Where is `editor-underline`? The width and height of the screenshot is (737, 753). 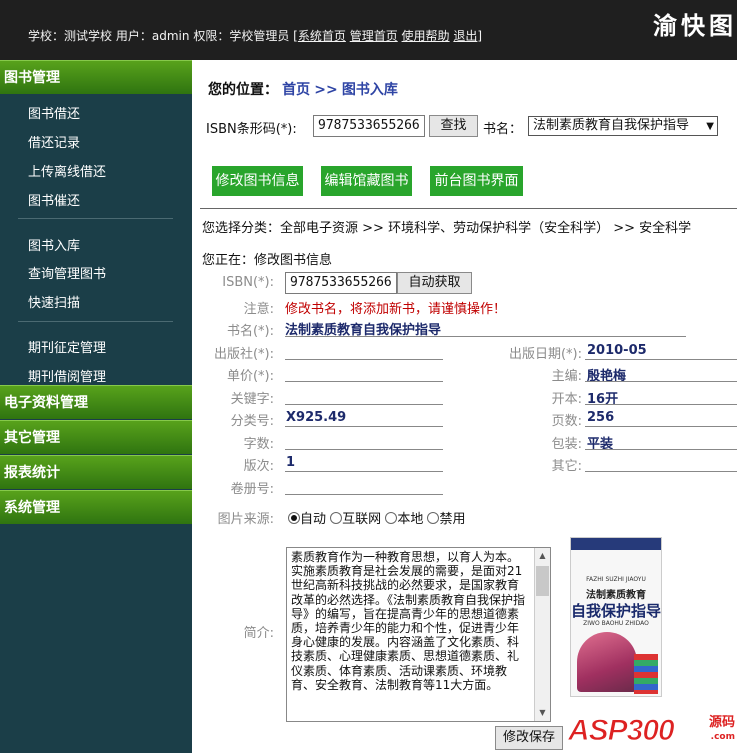
editor-underline is located at coordinates (661, 381).